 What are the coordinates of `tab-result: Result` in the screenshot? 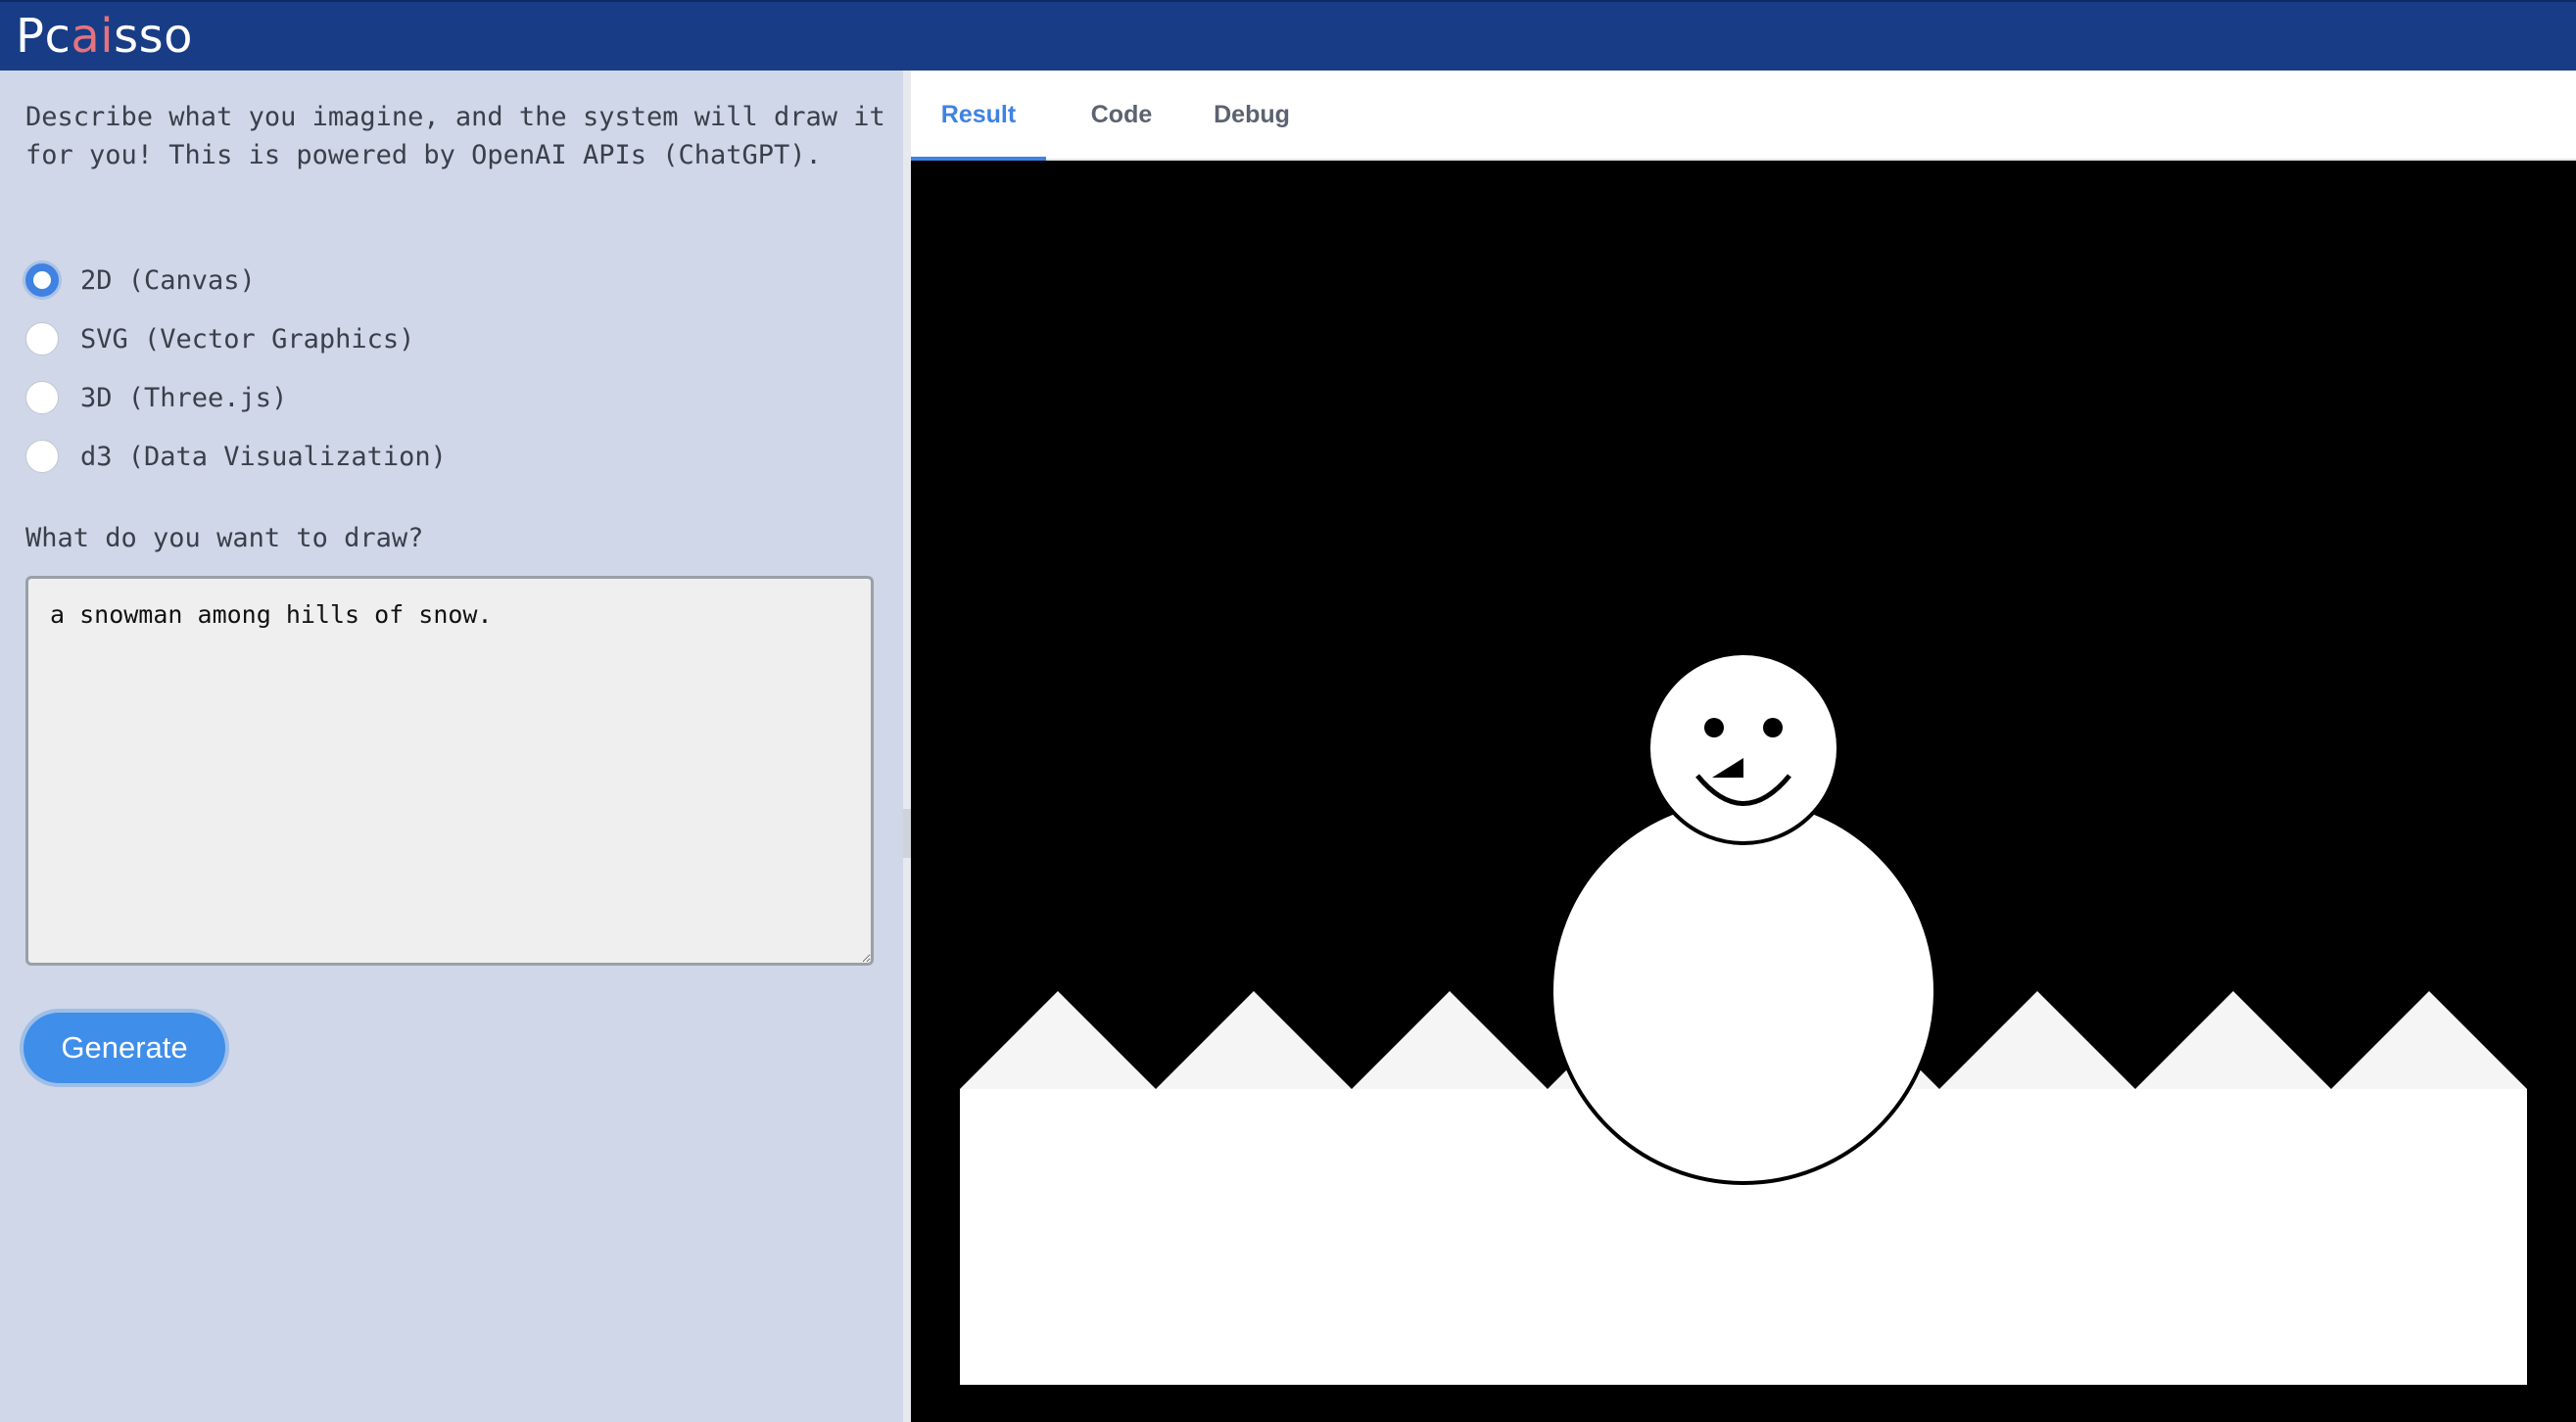 It's located at (978, 116).